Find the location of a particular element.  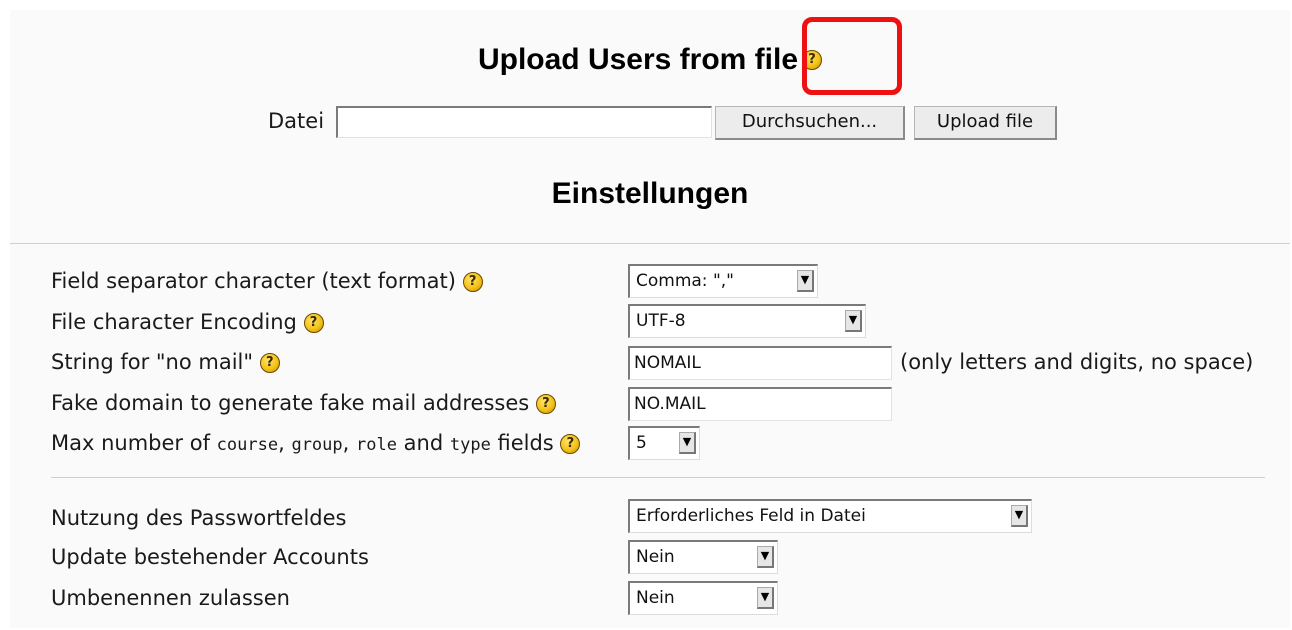

code-role: role is located at coordinates (376, 445).